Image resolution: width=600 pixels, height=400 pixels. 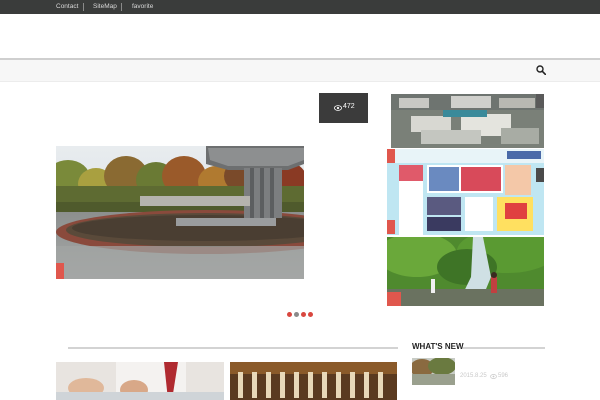 What do you see at coordinates (503, 376) in the screenshot?
I see `news-views: 596` at bounding box center [503, 376].